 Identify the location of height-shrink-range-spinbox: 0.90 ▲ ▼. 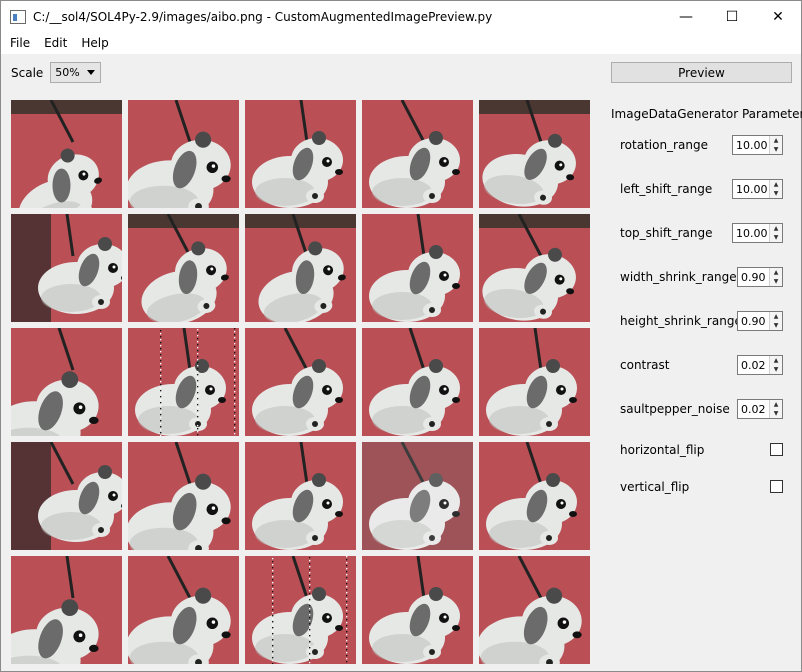
(760, 321).